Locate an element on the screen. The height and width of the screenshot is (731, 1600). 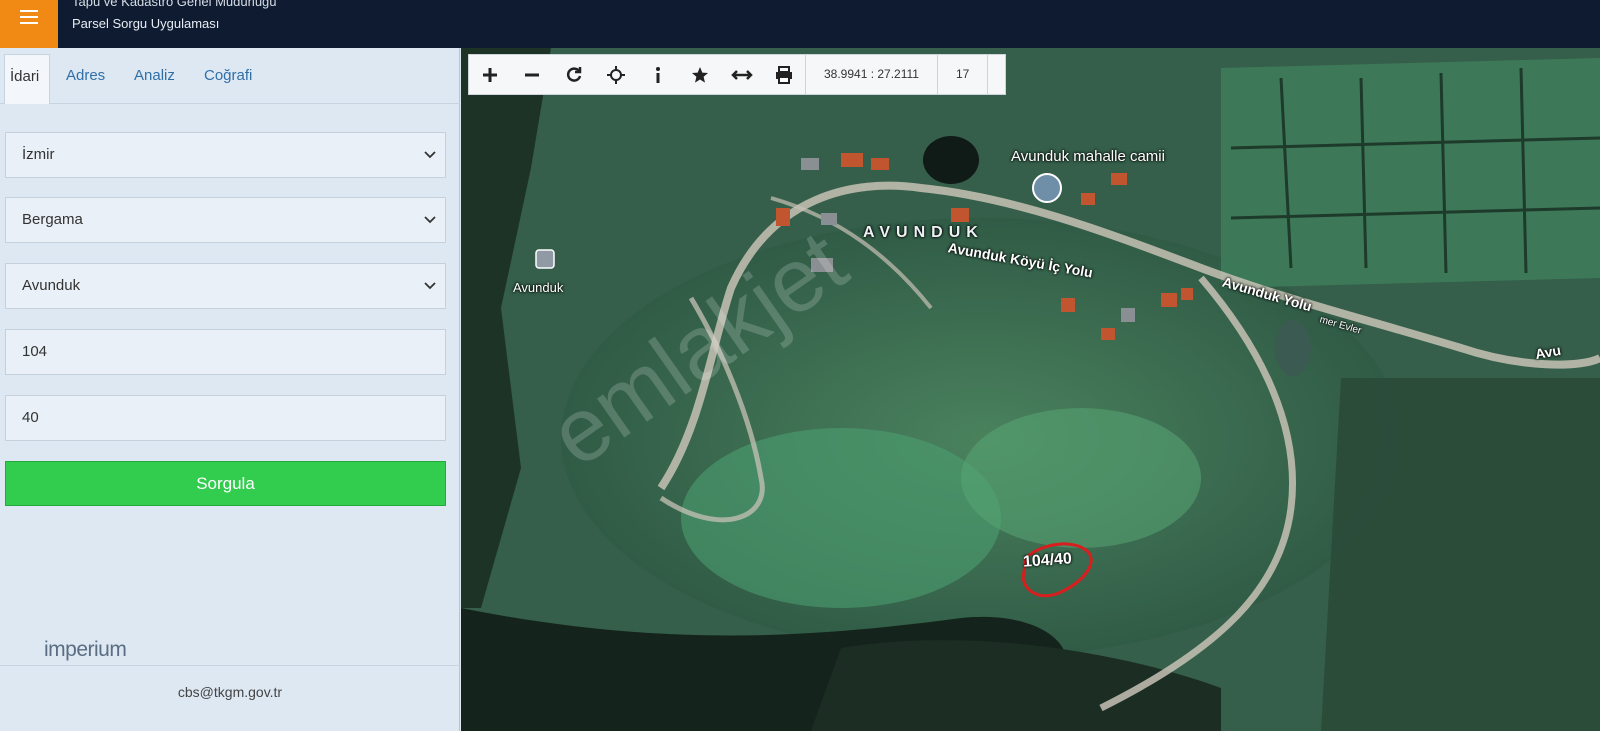
refresh-icon is located at coordinates (574, 74).